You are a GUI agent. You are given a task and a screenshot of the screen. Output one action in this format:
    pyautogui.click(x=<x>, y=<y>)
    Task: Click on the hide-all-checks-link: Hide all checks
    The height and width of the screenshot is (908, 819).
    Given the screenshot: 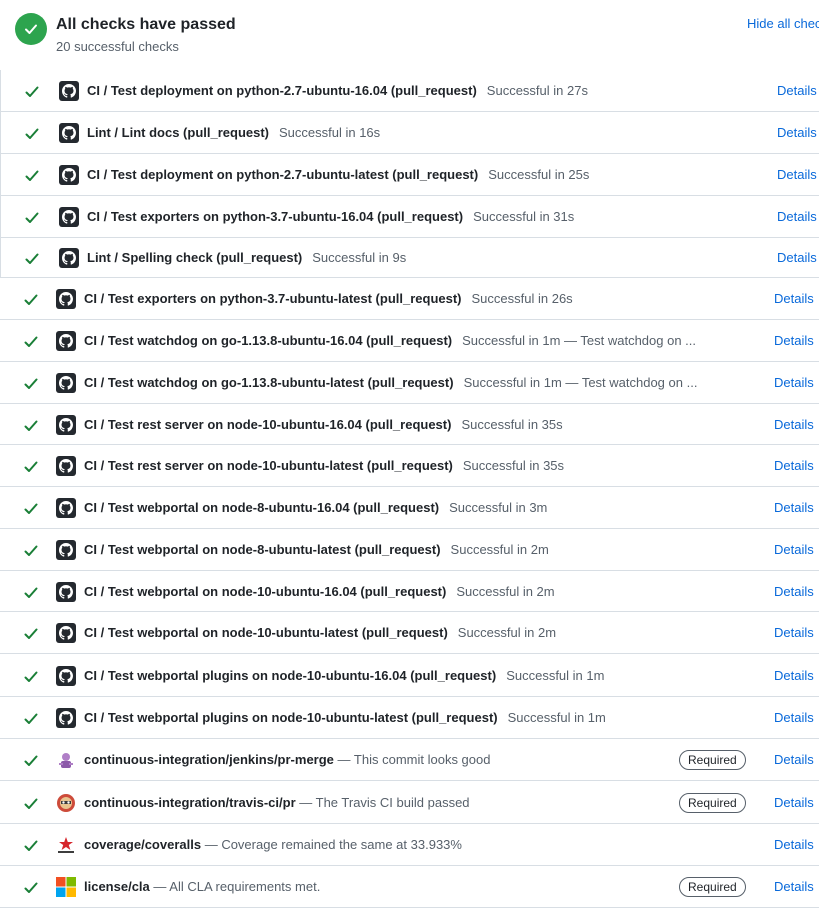 What is the action you would take?
    pyautogui.click(x=783, y=23)
    